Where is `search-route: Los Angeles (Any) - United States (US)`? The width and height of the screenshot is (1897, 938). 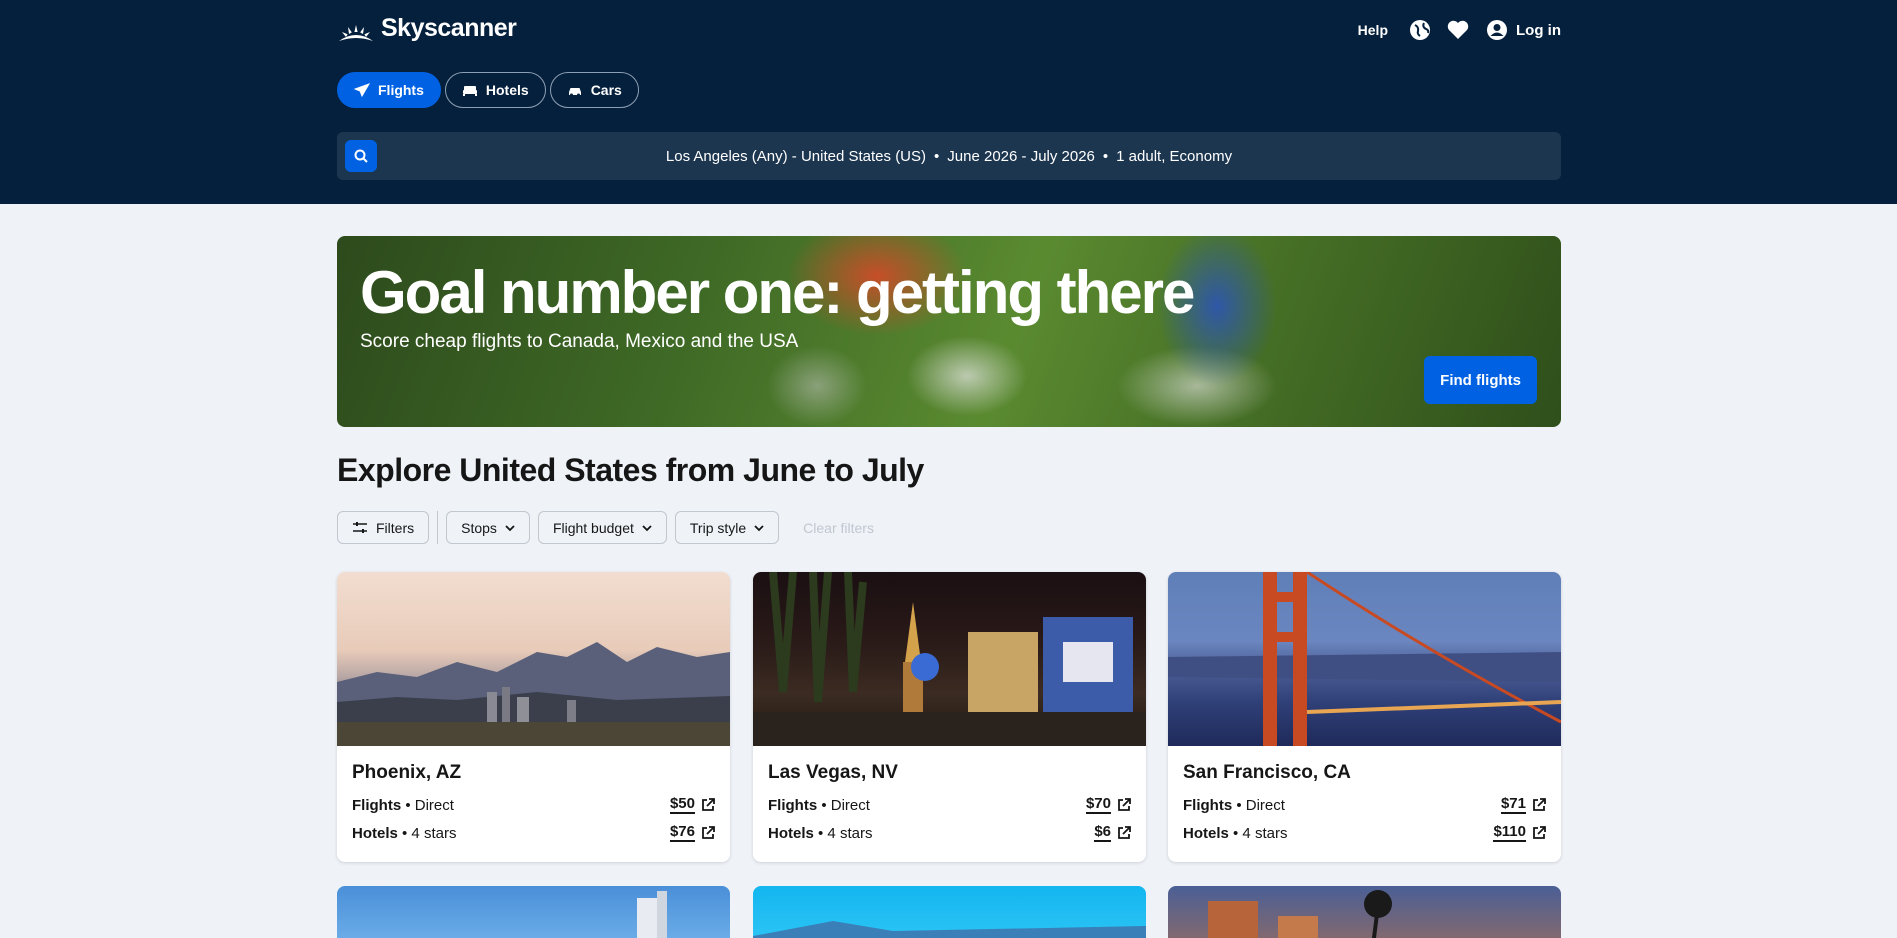 search-route: Los Angeles (Any) - United States (US) is located at coordinates (796, 156).